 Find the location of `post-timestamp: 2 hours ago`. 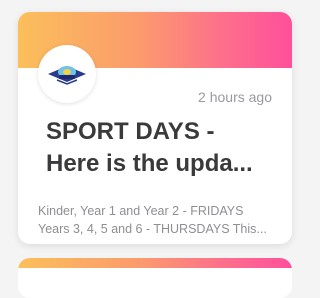

post-timestamp: 2 hours ago is located at coordinates (235, 97).